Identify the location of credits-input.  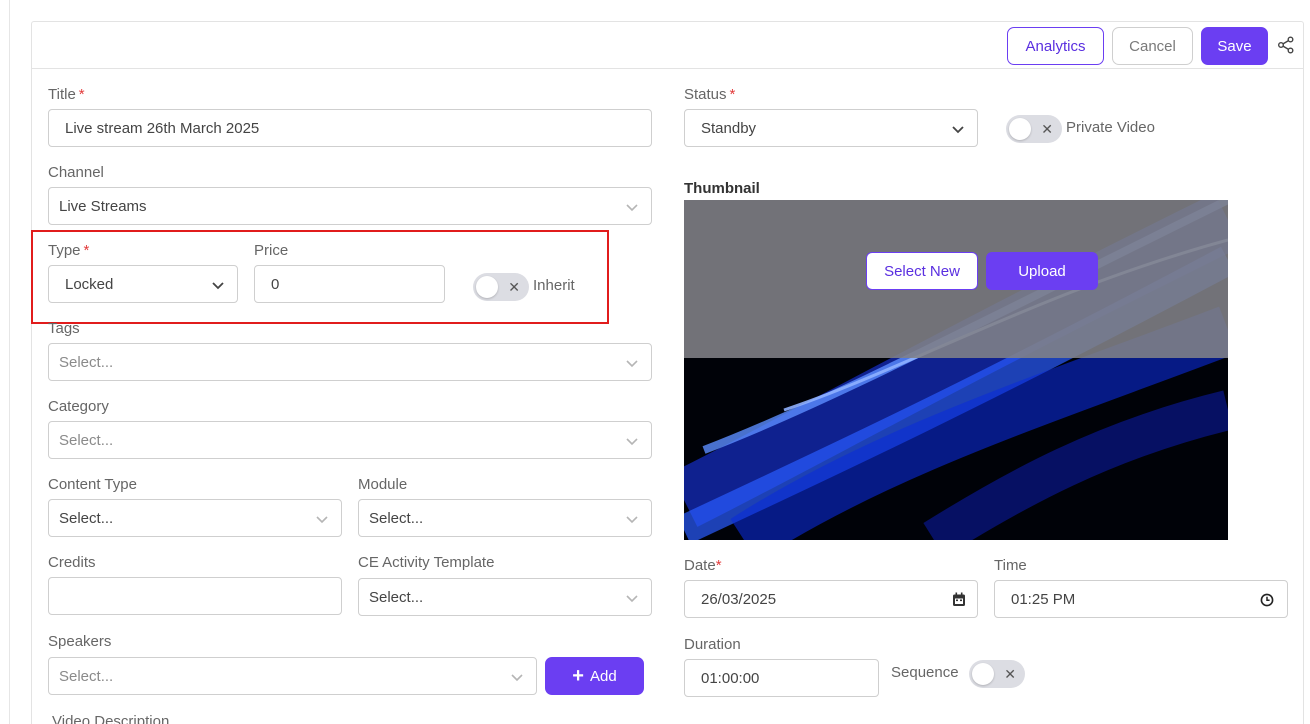
(195, 596).